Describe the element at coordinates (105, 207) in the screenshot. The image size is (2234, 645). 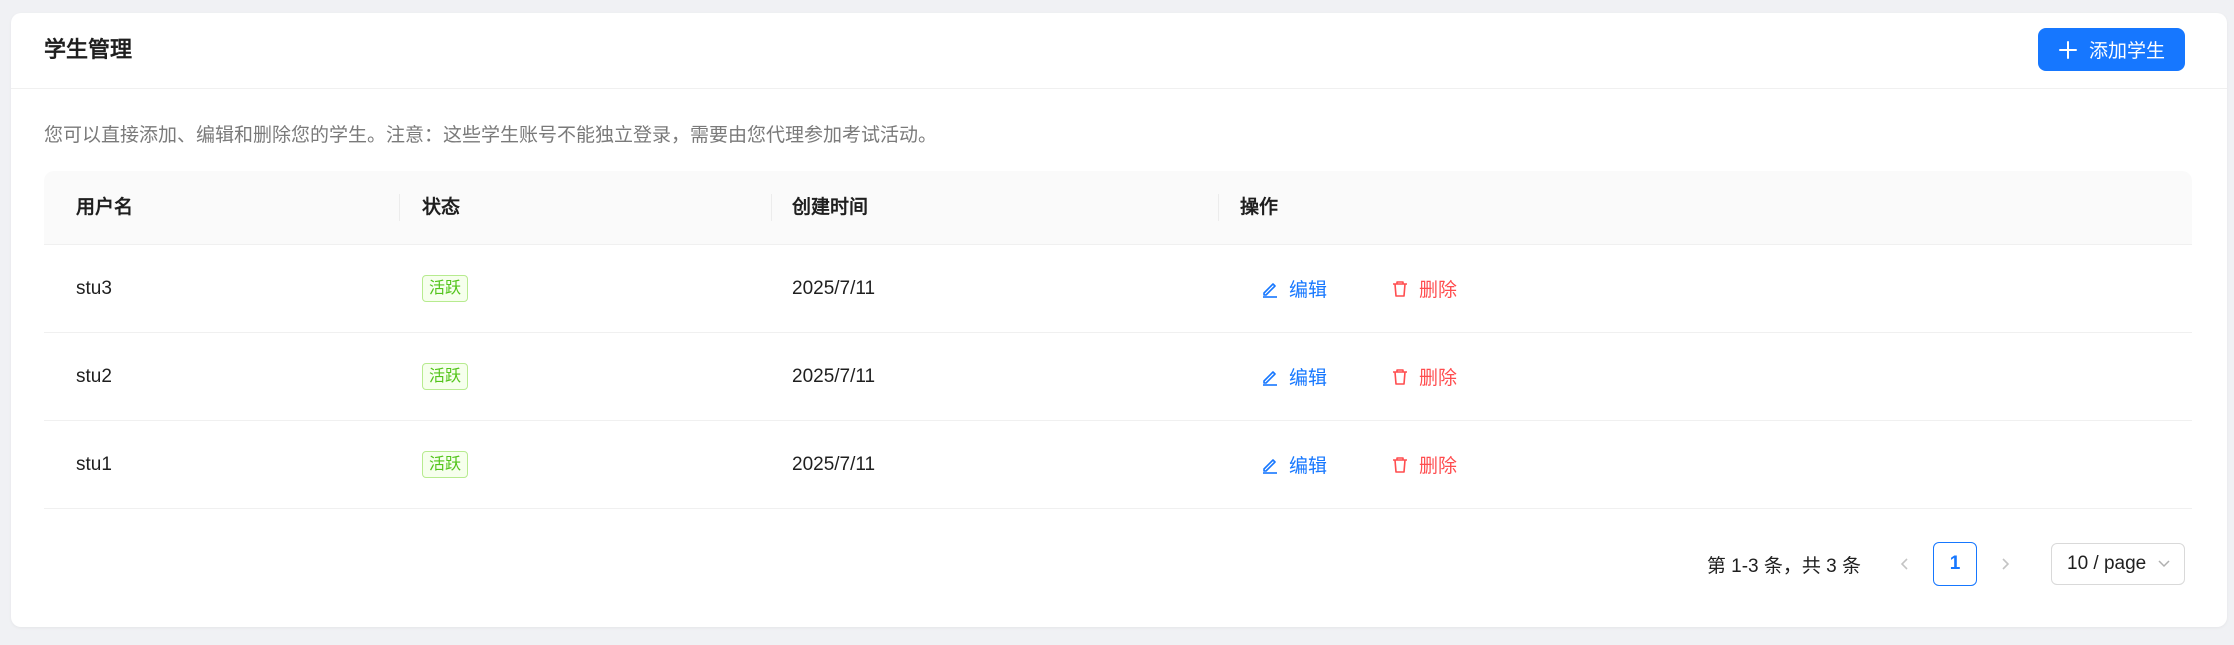
I see `column-header-username: 用户名` at that location.